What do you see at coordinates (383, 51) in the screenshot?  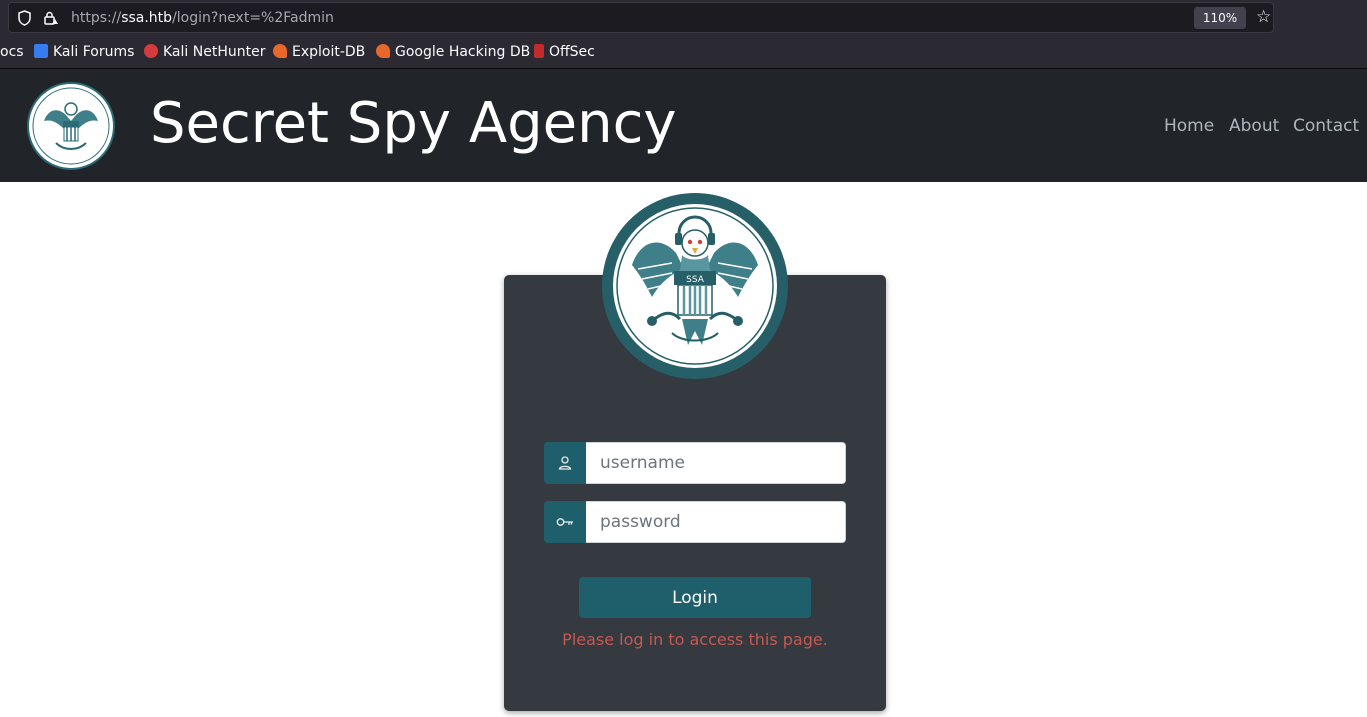 I see `ghdb-icon` at bounding box center [383, 51].